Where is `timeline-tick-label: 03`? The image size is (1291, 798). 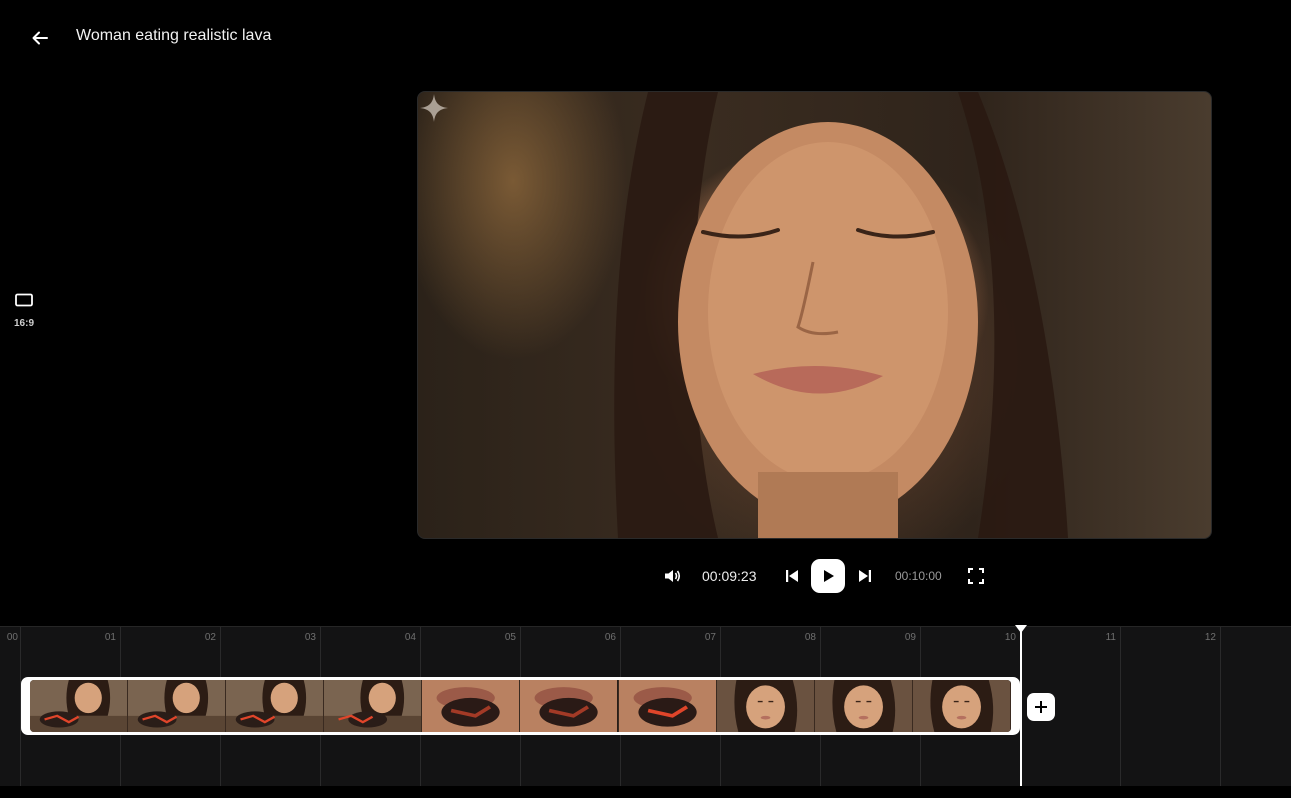 timeline-tick-label: 03 is located at coordinates (310, 637).